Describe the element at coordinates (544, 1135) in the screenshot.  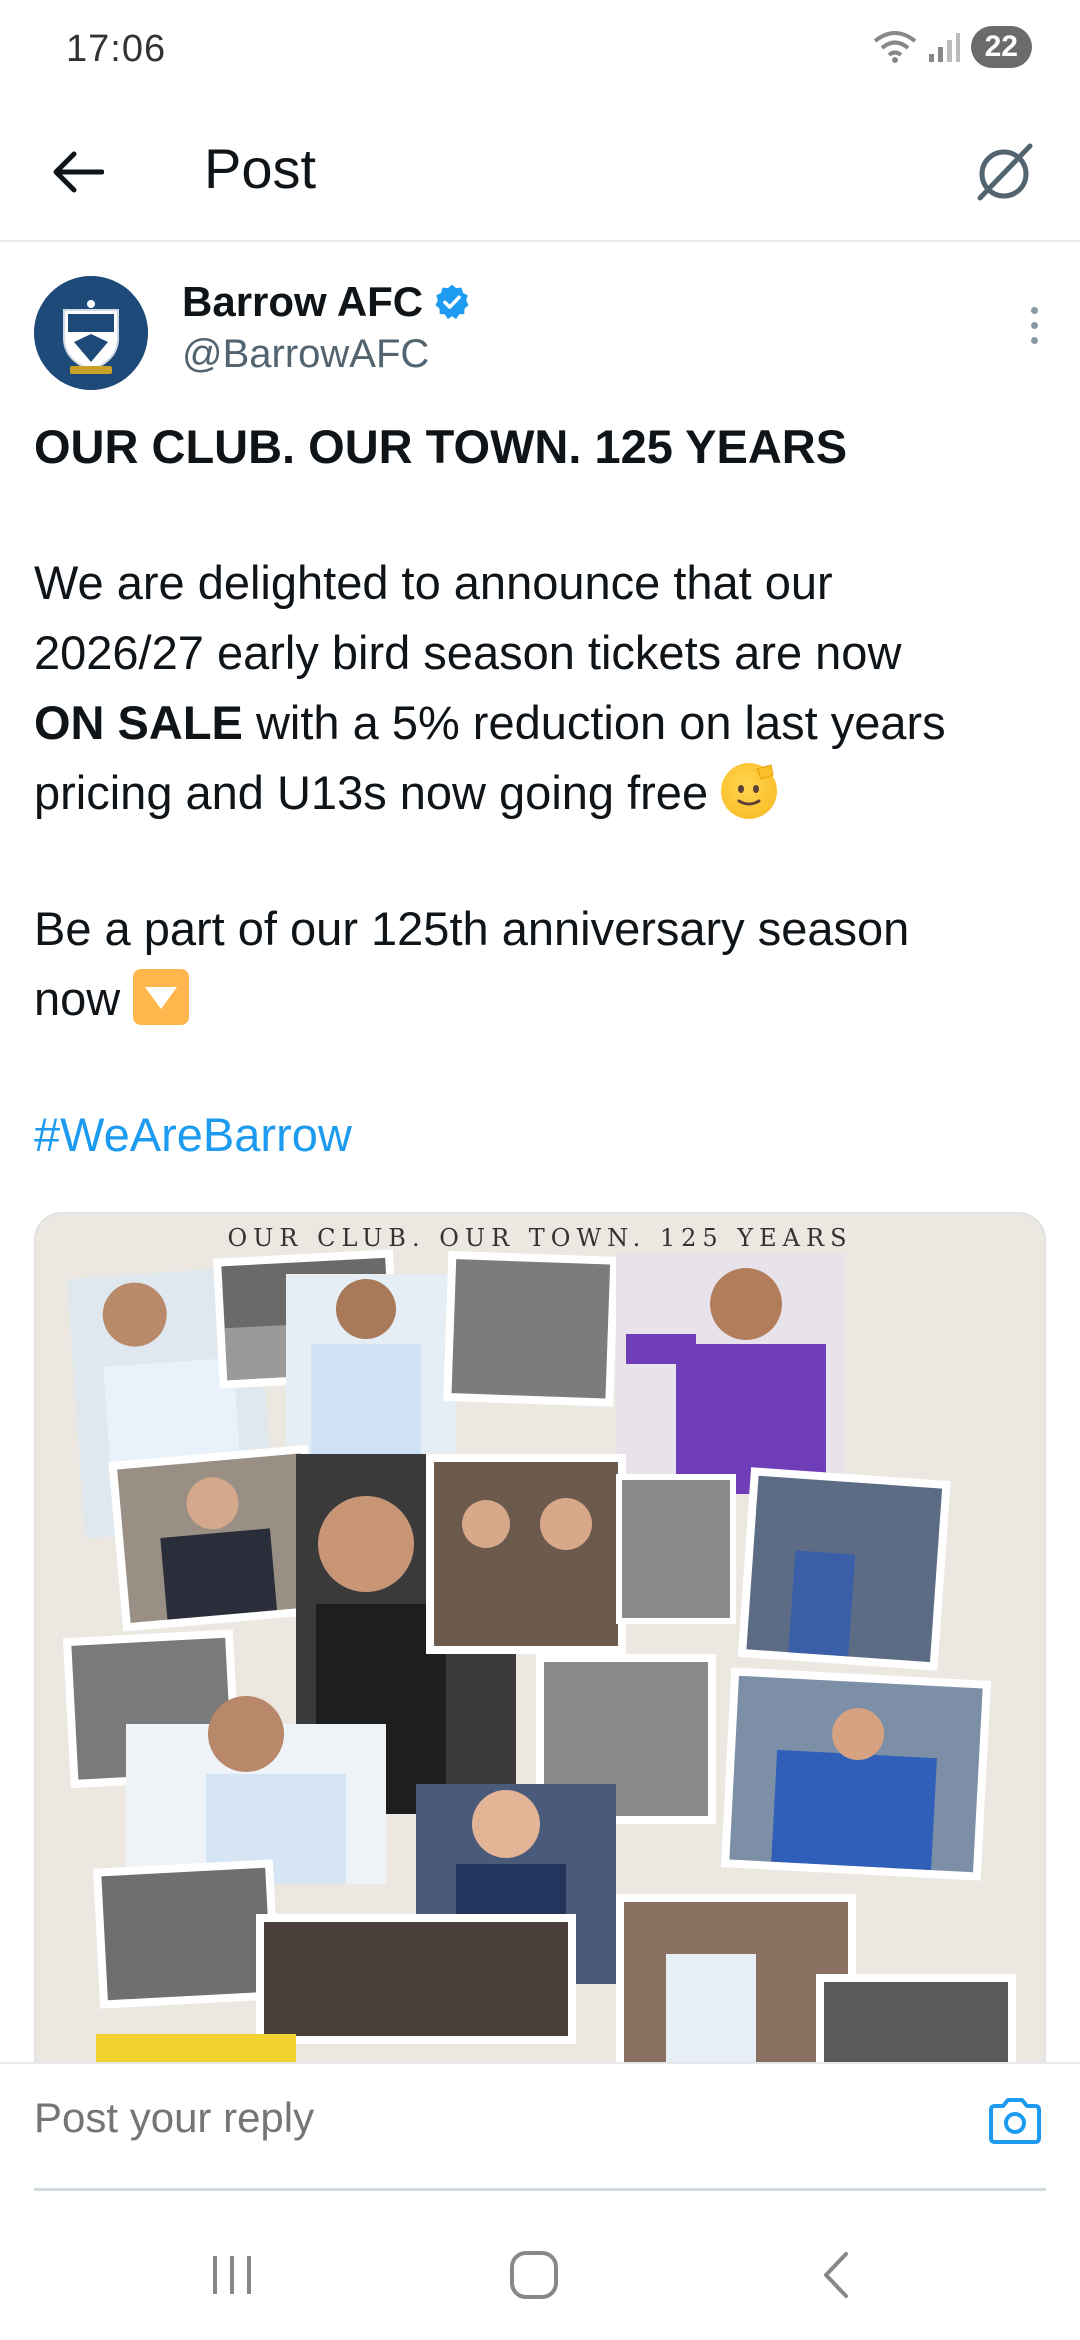
I see `hashtag-link: #WeAreBarrow` at that location.